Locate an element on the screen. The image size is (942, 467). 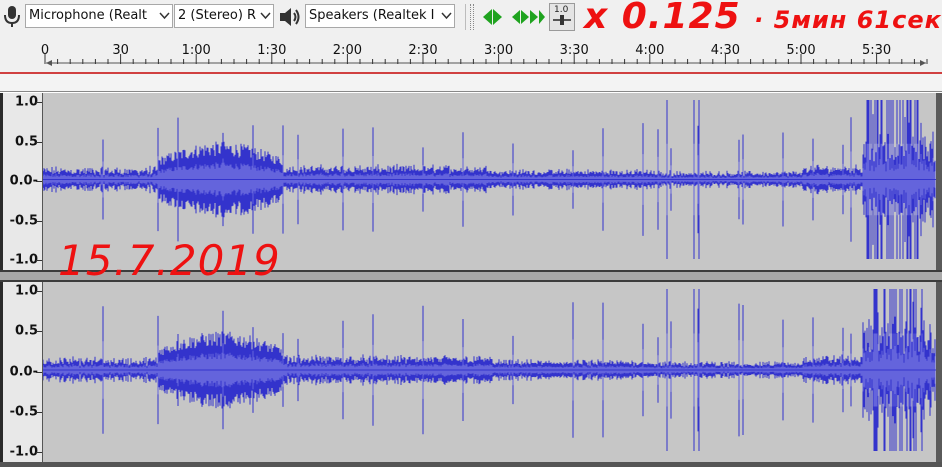
speaker-icon is located at coordinates (290, 17).